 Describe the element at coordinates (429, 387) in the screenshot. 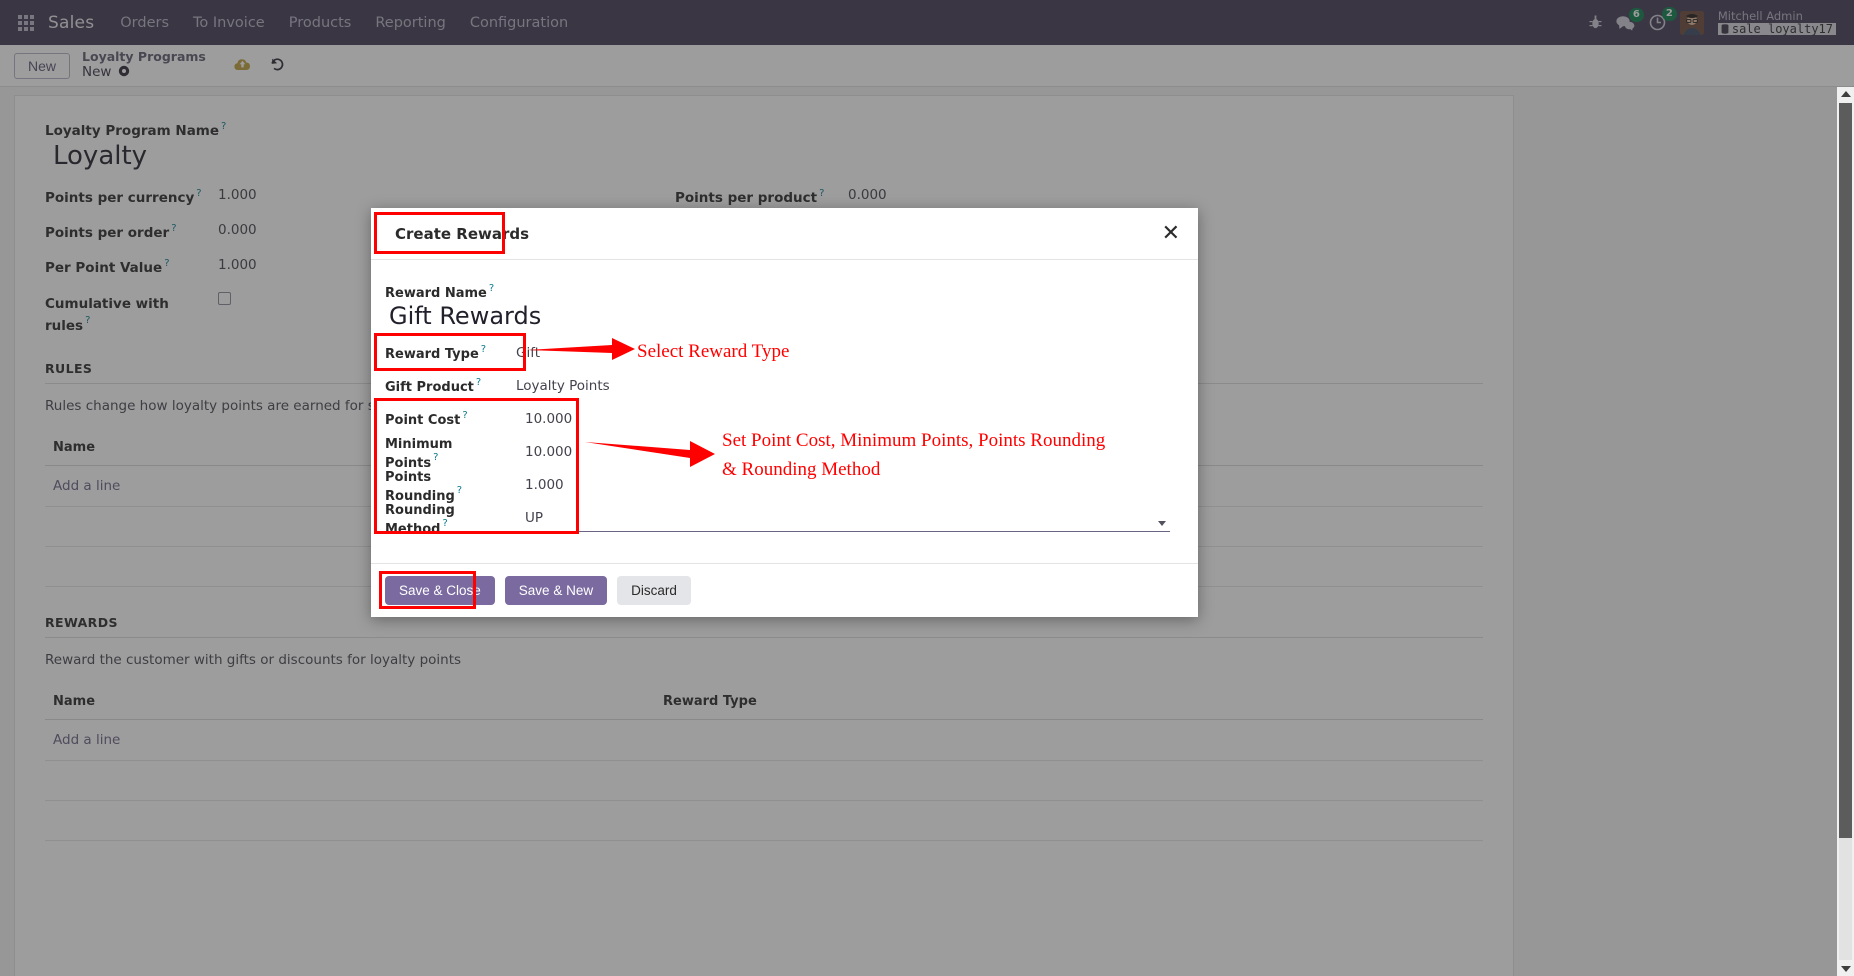

I see `gift-product-label: Gift Product` at that location.